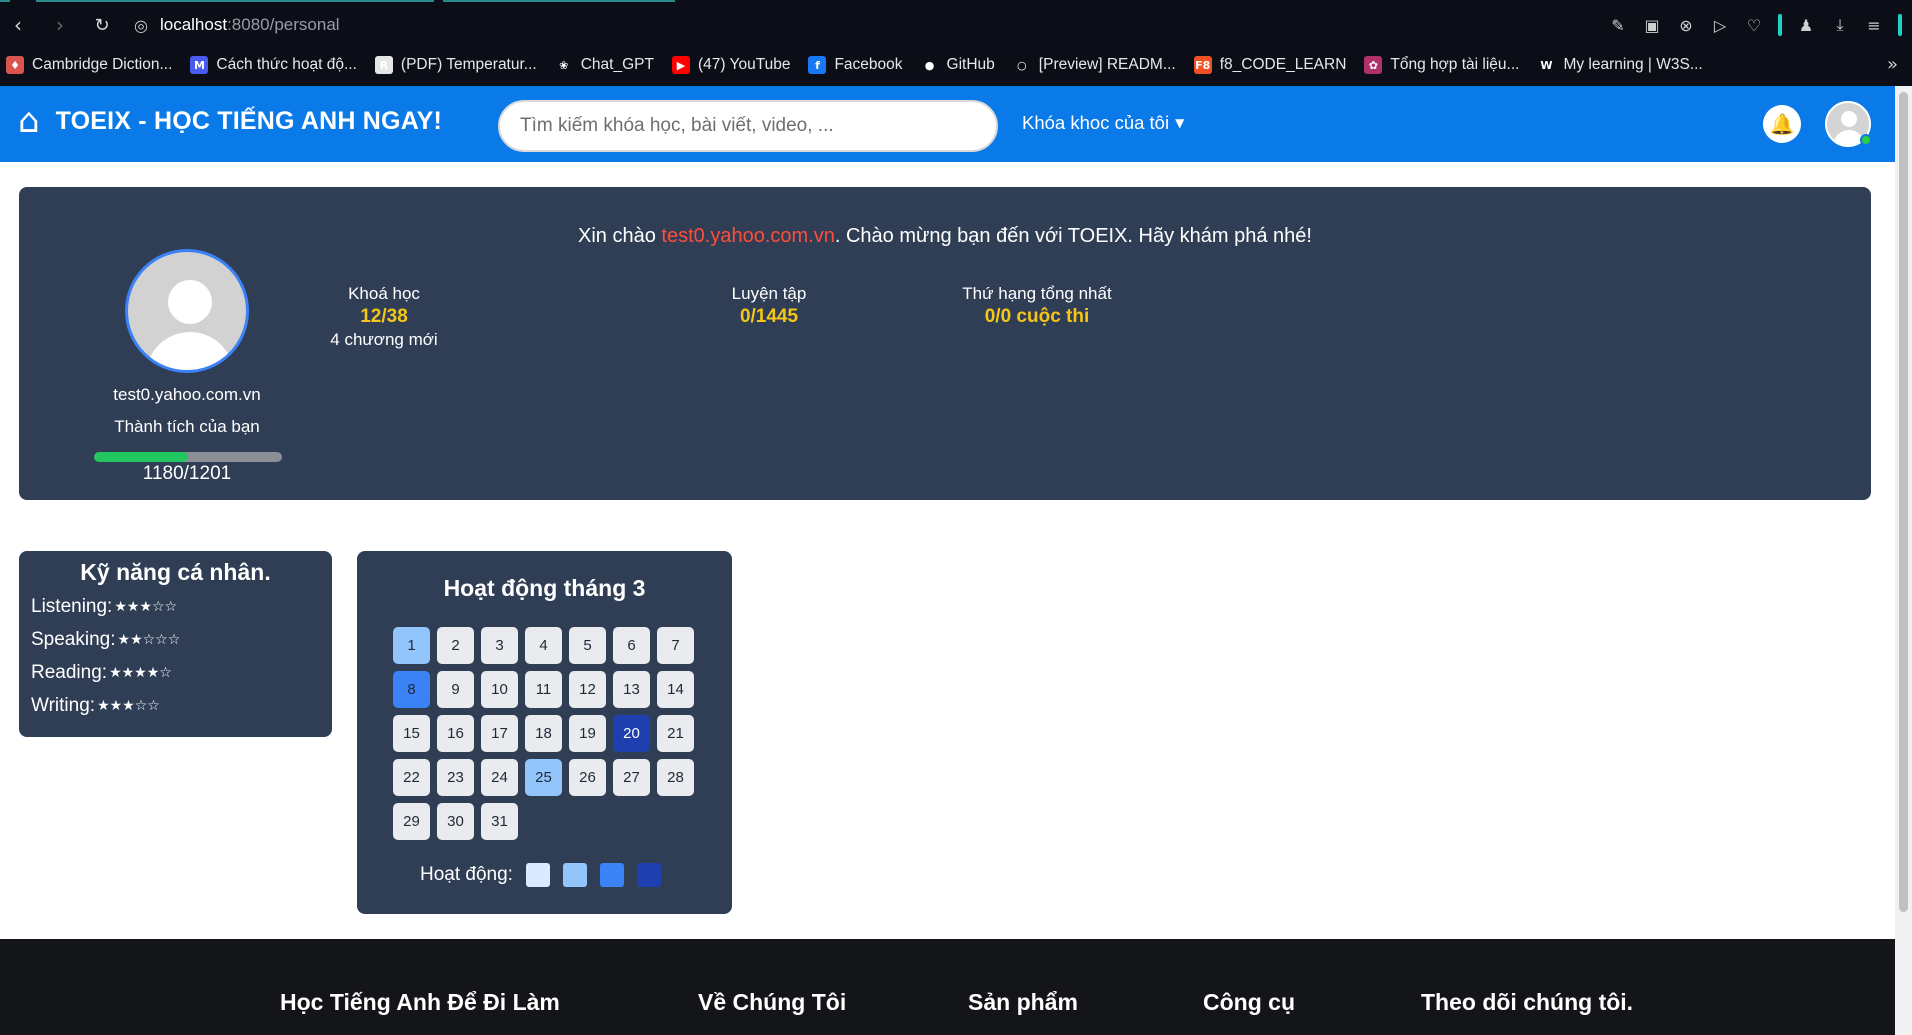 Image resolution: width=1912 pixels, height=1035 pixels. Describe the element at coordinates (543, 777) in the screenshot. I see `calendar-day: 25` at that location.